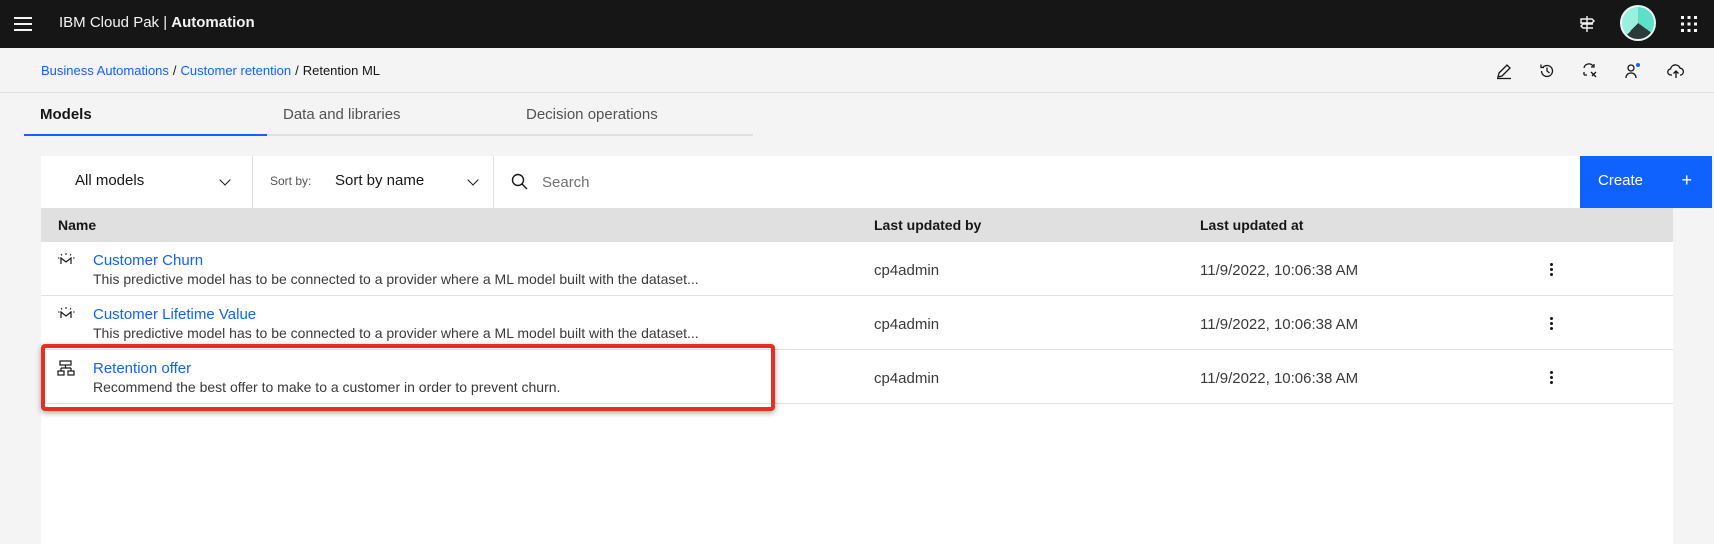 This screenshot has width=1714, height=544. What do you see at coordinates (1638, 23) in the screenshot?
I see `avatar` at bounding box center [1638, 23].